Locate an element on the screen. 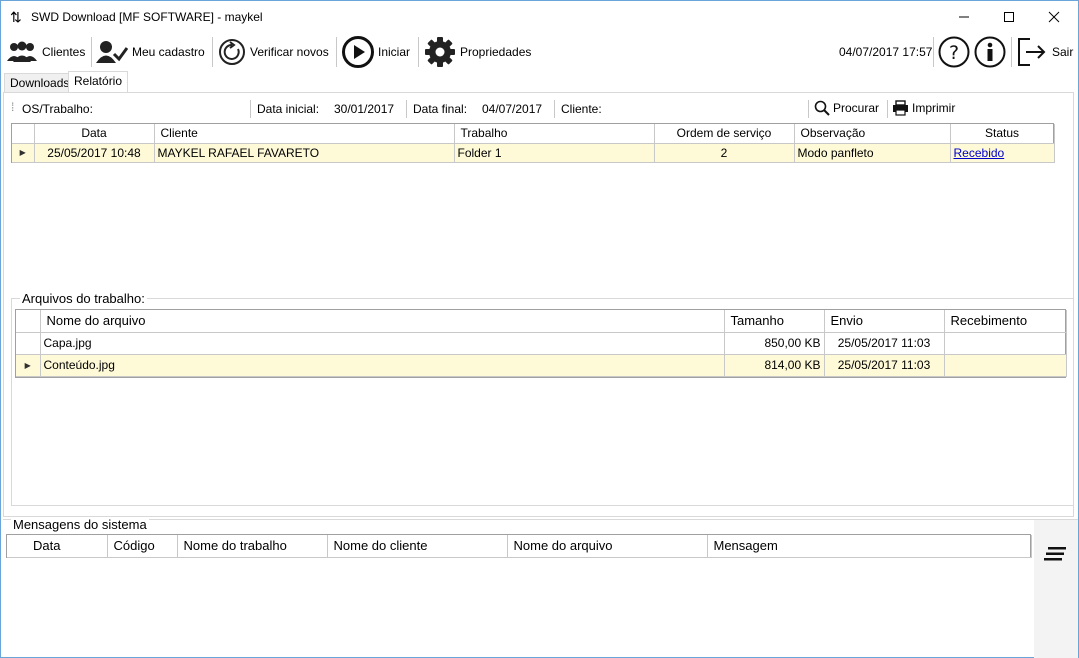 The width and height of the screenshot is (1079, 658). column-header-nome-cliente: Nome do cliente is located at coordinates (417, 546).